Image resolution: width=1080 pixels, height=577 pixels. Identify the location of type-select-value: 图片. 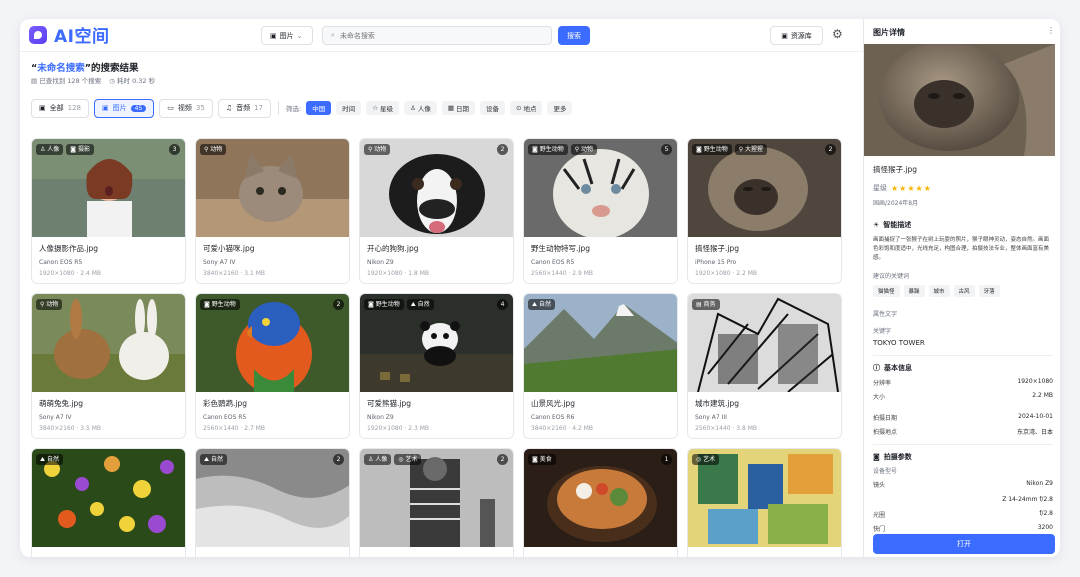
(286, 35).